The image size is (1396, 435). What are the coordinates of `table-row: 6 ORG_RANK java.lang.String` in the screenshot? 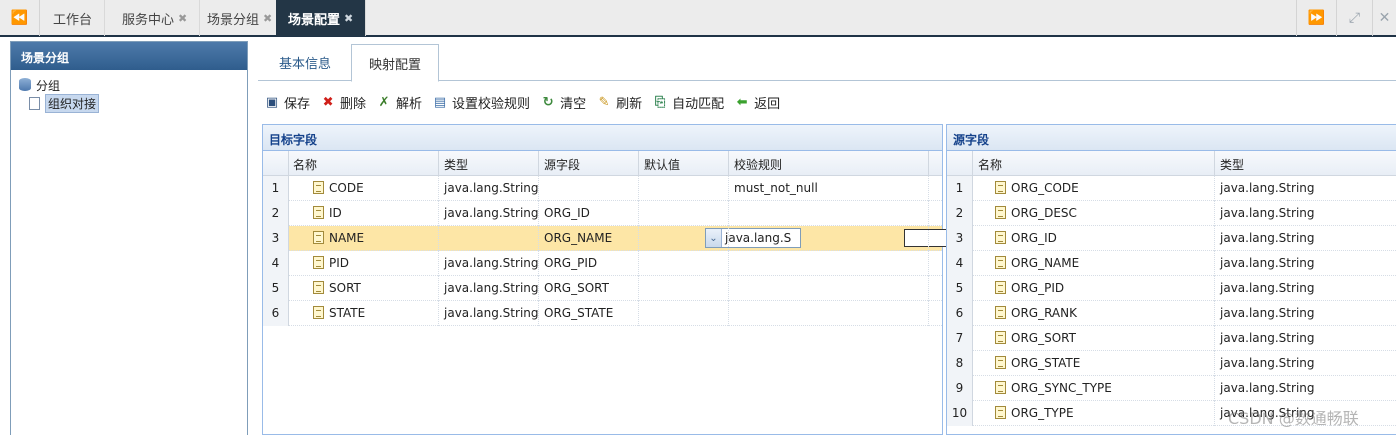 It's located at (1171, 313).